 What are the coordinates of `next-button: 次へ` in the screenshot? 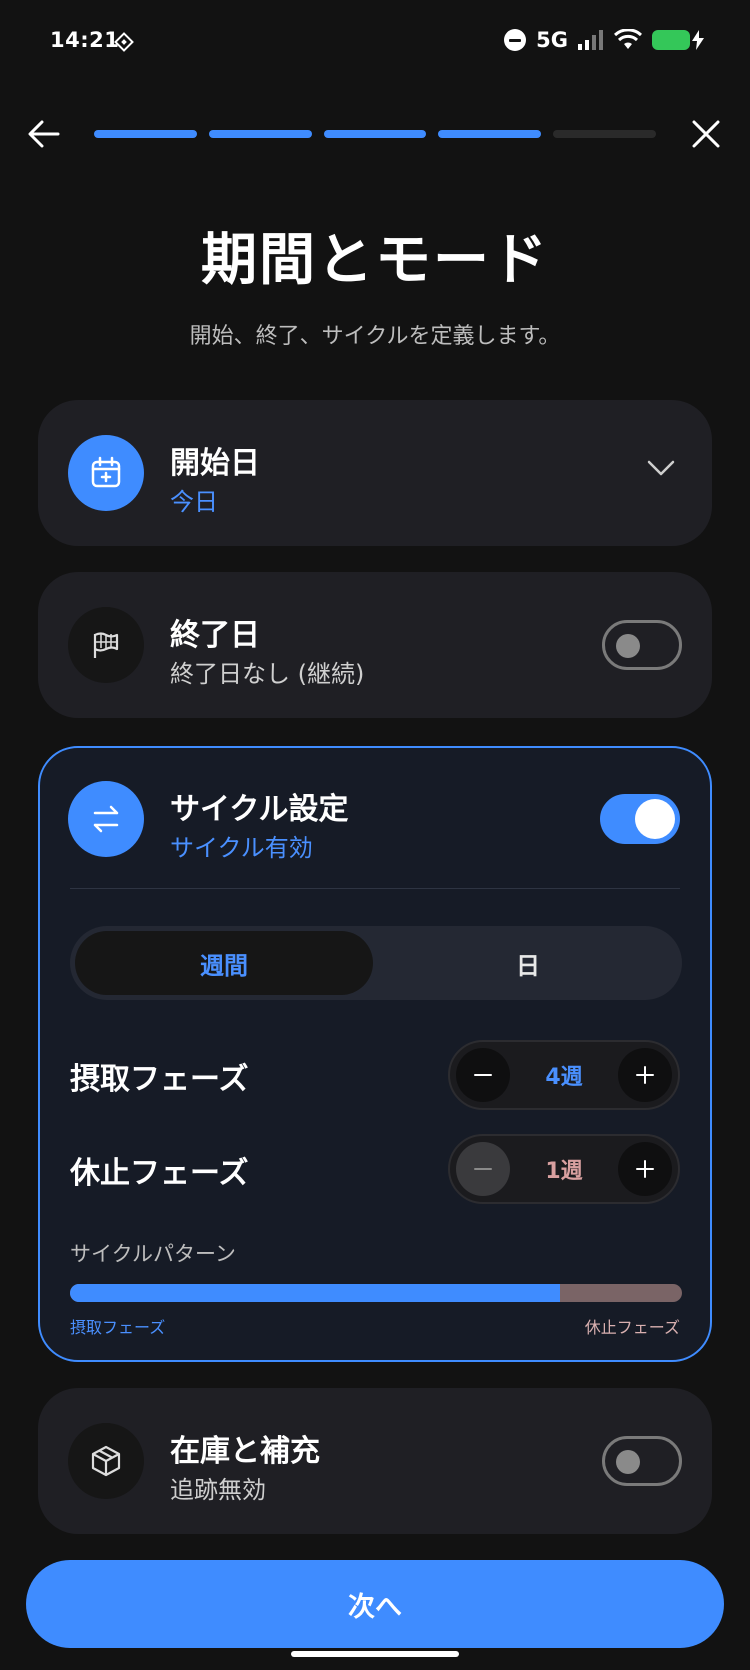 It's located at (375, 1604).